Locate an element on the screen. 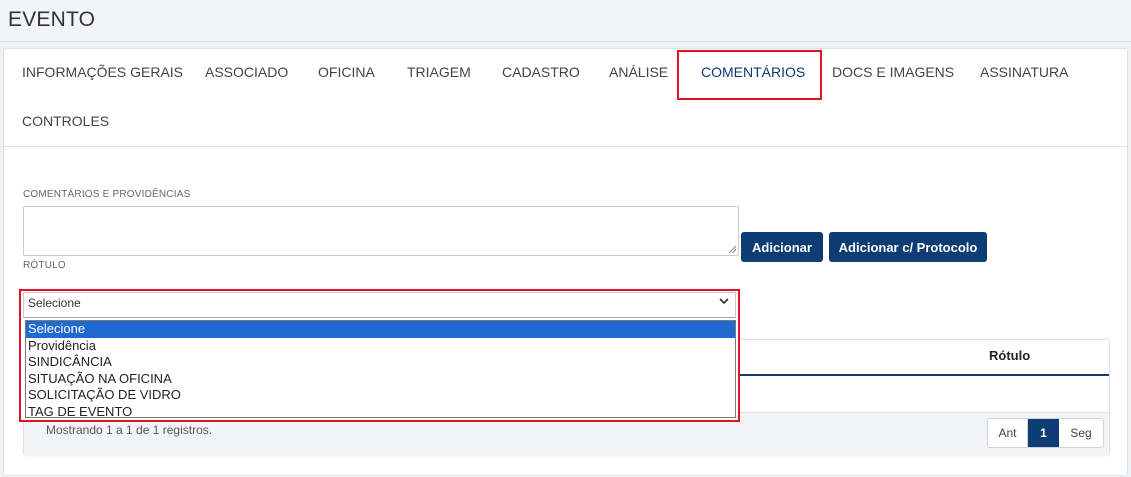 This screenshot has width=1131, height=477. label-field-label: RÓTULO is located at coordinates (44, 265).